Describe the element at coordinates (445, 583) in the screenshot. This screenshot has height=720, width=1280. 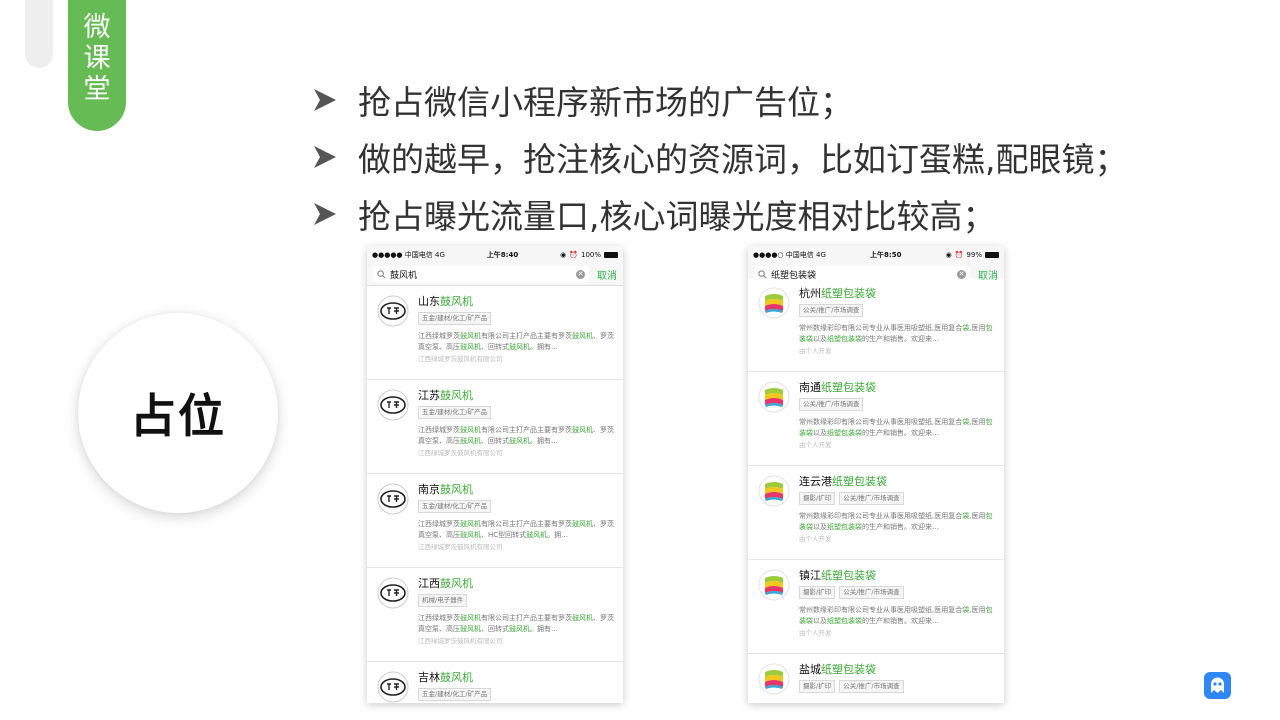
I see `item-name: 江西鼓风机` at that location.